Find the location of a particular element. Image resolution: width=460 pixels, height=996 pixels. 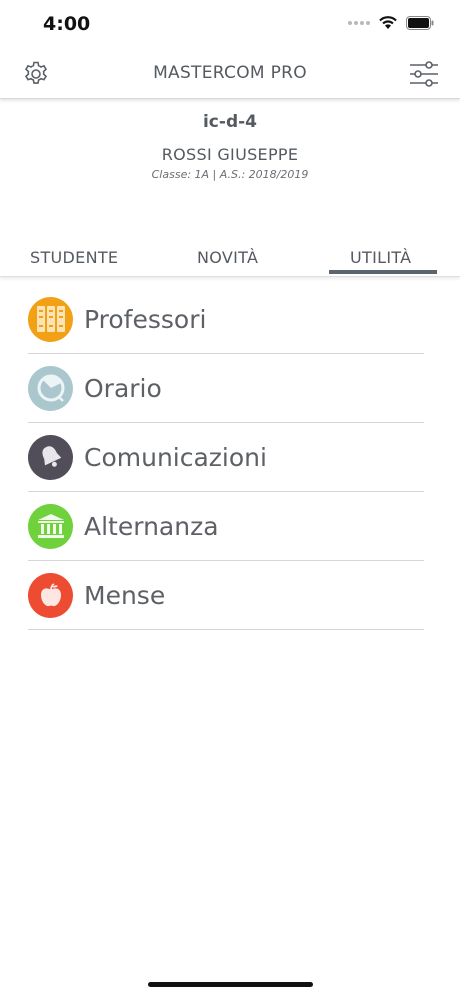

books-icon is located at coordinates (50, 319).